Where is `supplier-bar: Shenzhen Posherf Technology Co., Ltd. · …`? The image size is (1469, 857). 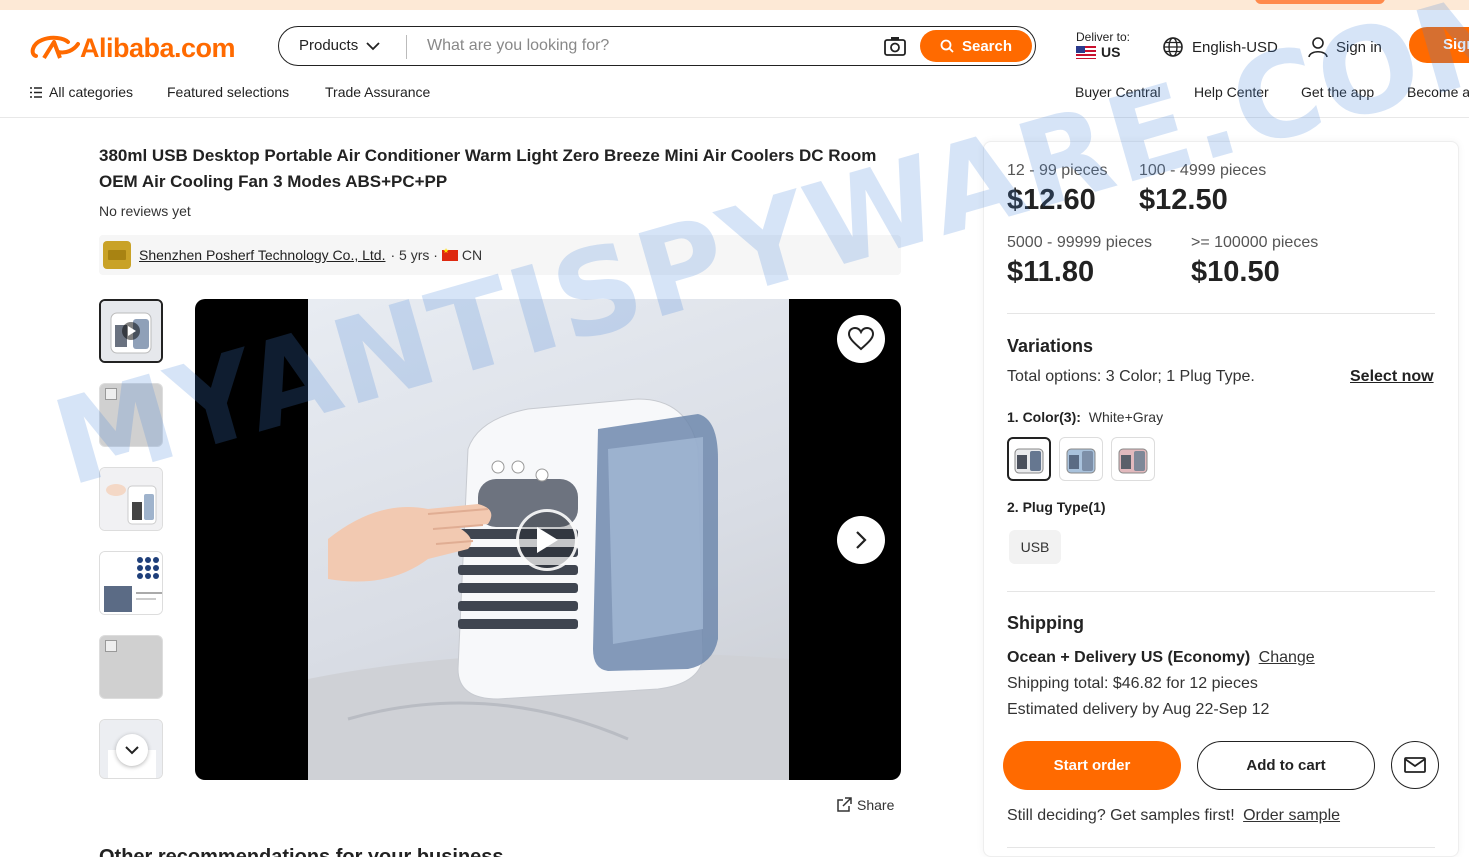
supplier-bar: Shenzhen Posherf Technology Co., Ltd. · … is located at coordinates (500, 255).